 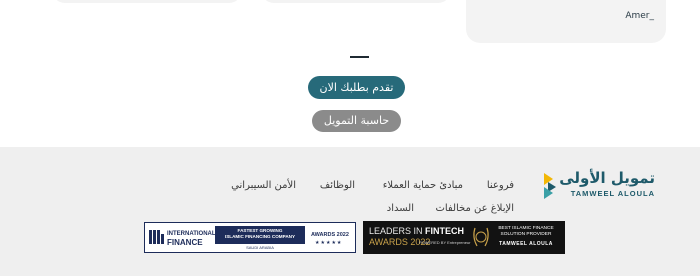 I want to click on footer-link-cyber-security: الأمن السيبراني, so click(x=263, y=185).